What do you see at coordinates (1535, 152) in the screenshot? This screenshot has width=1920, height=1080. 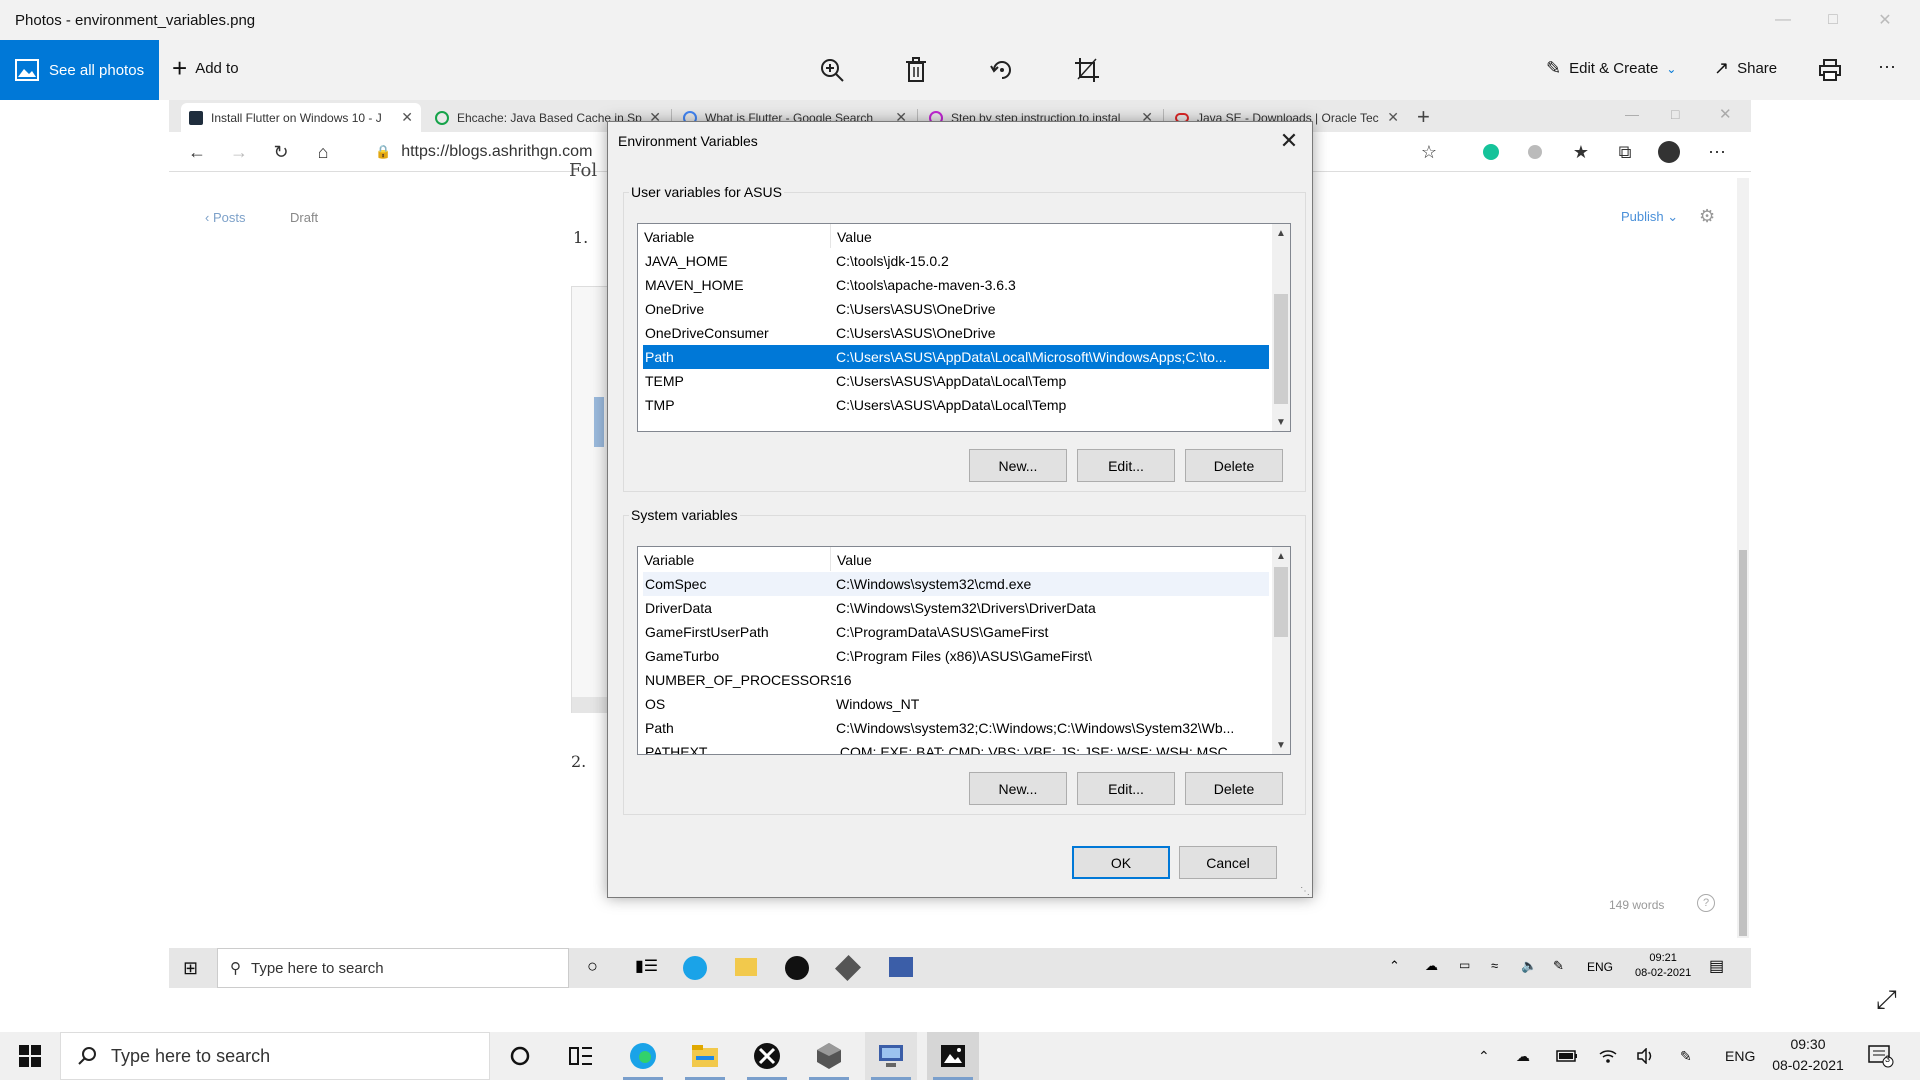 I see `extension-icon` at bounding box center [1535, 152].